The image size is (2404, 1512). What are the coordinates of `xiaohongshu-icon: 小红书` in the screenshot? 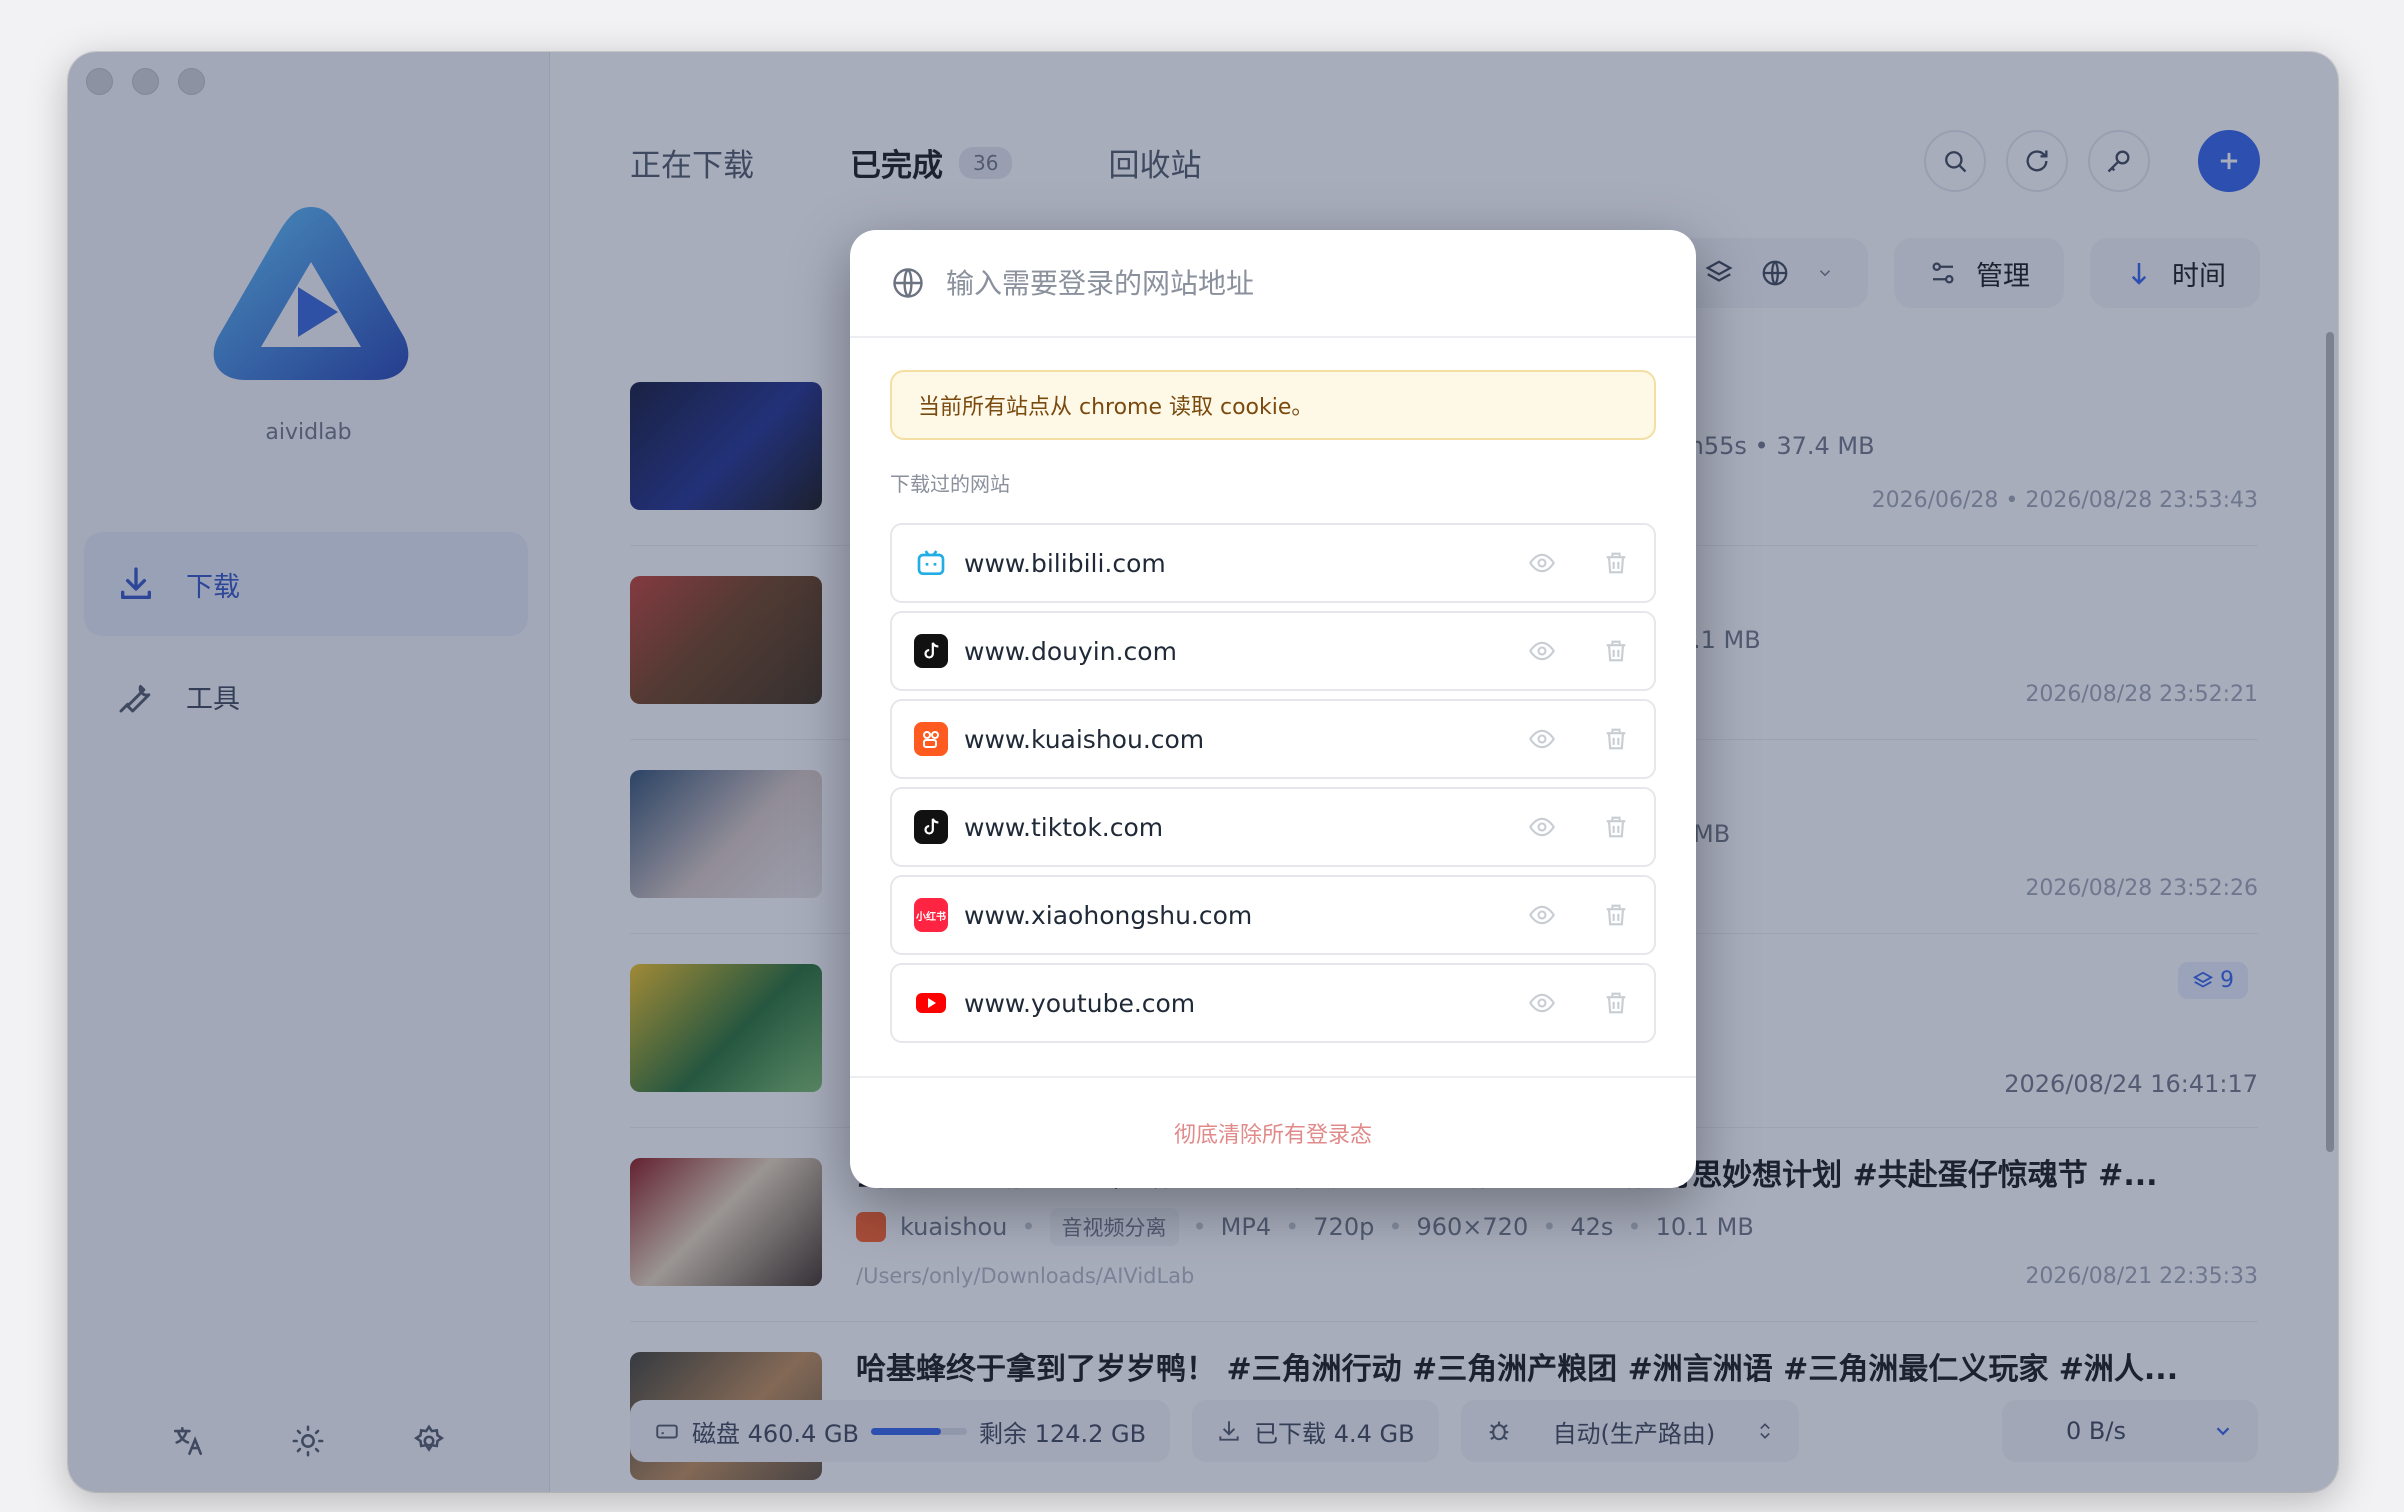 It's located at (931, 915).